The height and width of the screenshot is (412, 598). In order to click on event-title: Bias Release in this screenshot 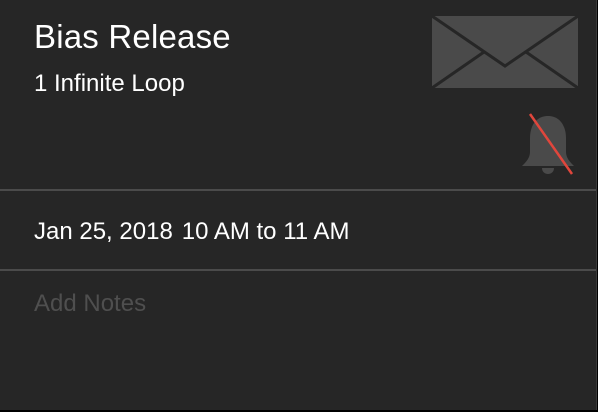, I will do `click(132, 37)`.